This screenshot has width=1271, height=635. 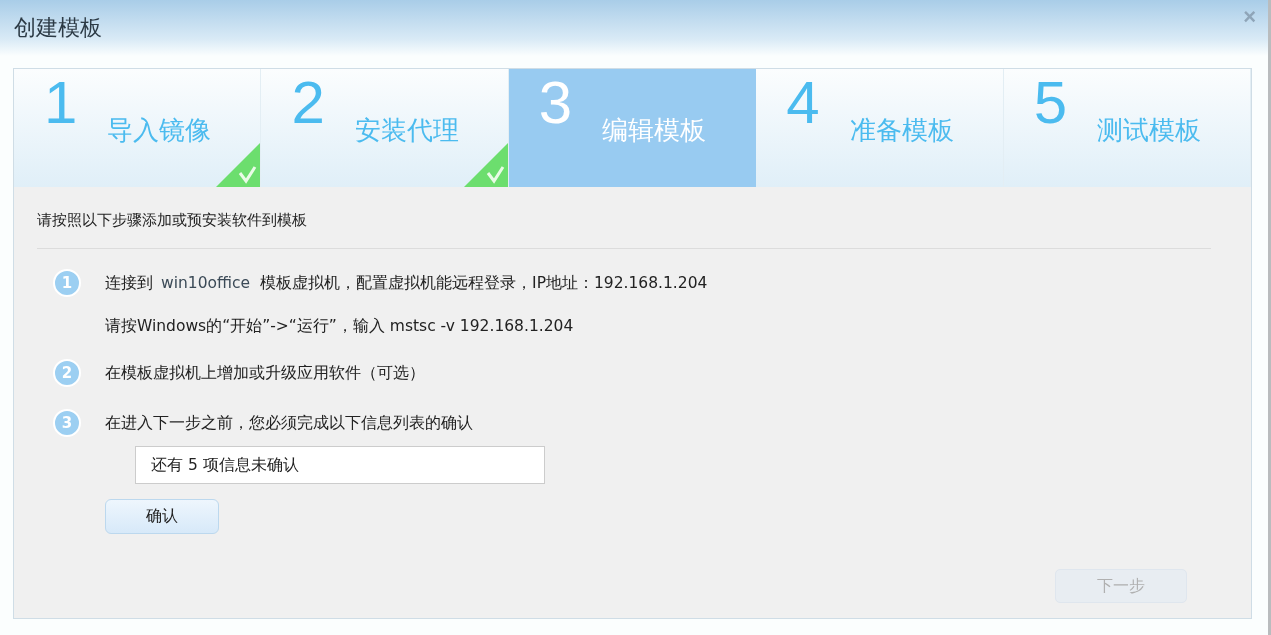 I want to click on step-badge: 2, so click(x=67, y=373).